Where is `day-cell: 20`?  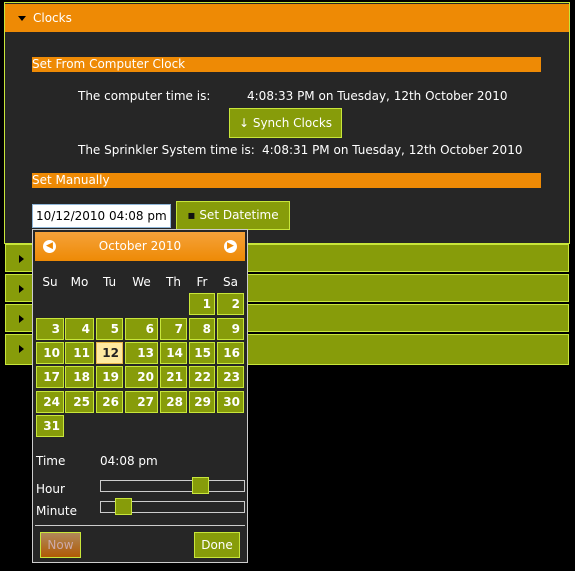 day-cell: 20 is located at coordinates (141, 377).